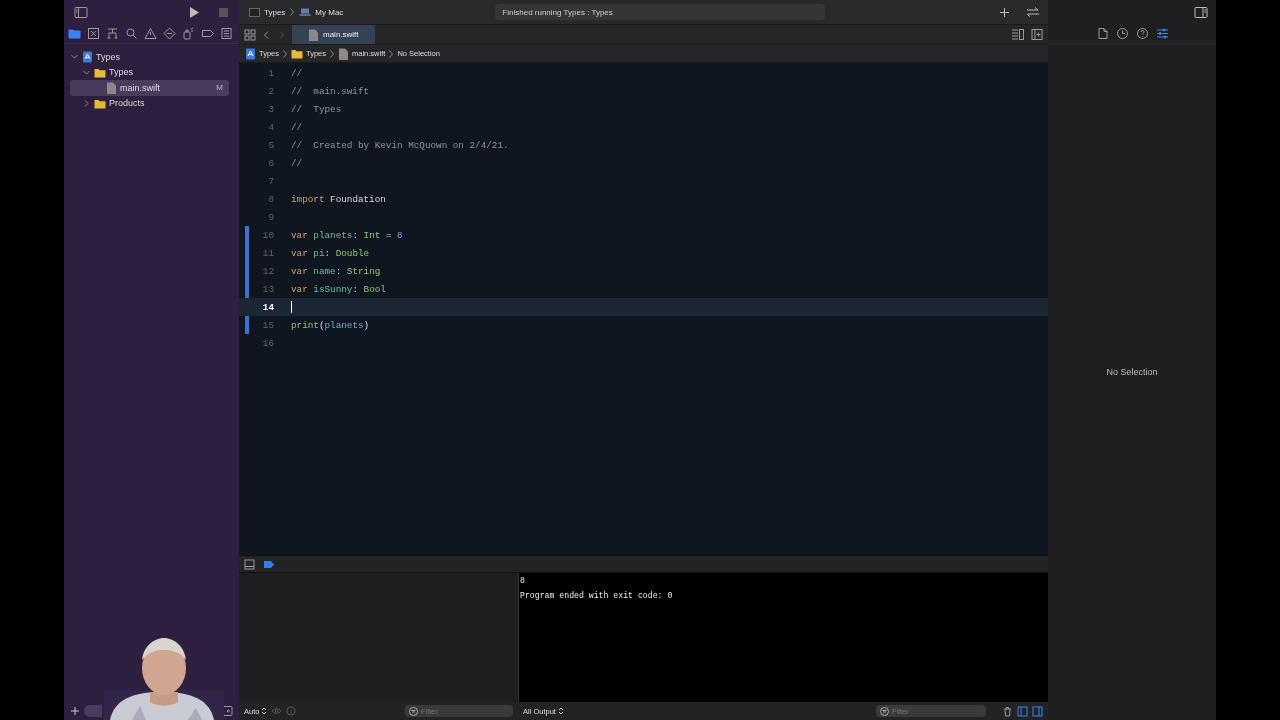 This screenshot has width=1280, height=720. I want to click on code-text: // Created by Kevin McQuown on 2/4/21., so click(400, 145).